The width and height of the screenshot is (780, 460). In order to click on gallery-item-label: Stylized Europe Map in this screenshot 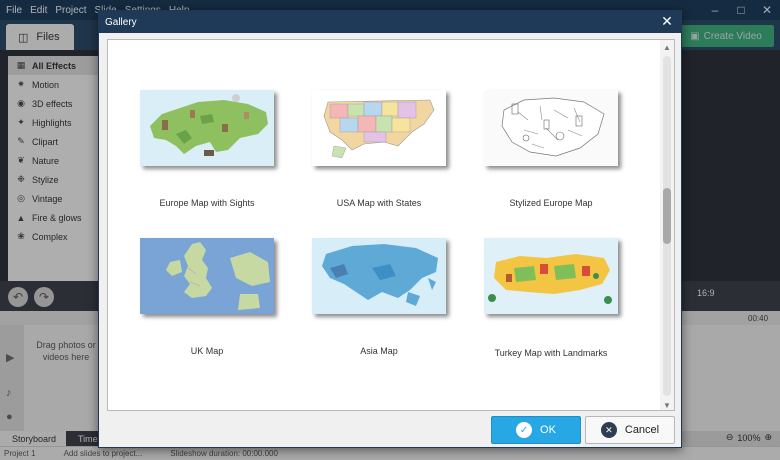, I will do `click(551, 203)`.